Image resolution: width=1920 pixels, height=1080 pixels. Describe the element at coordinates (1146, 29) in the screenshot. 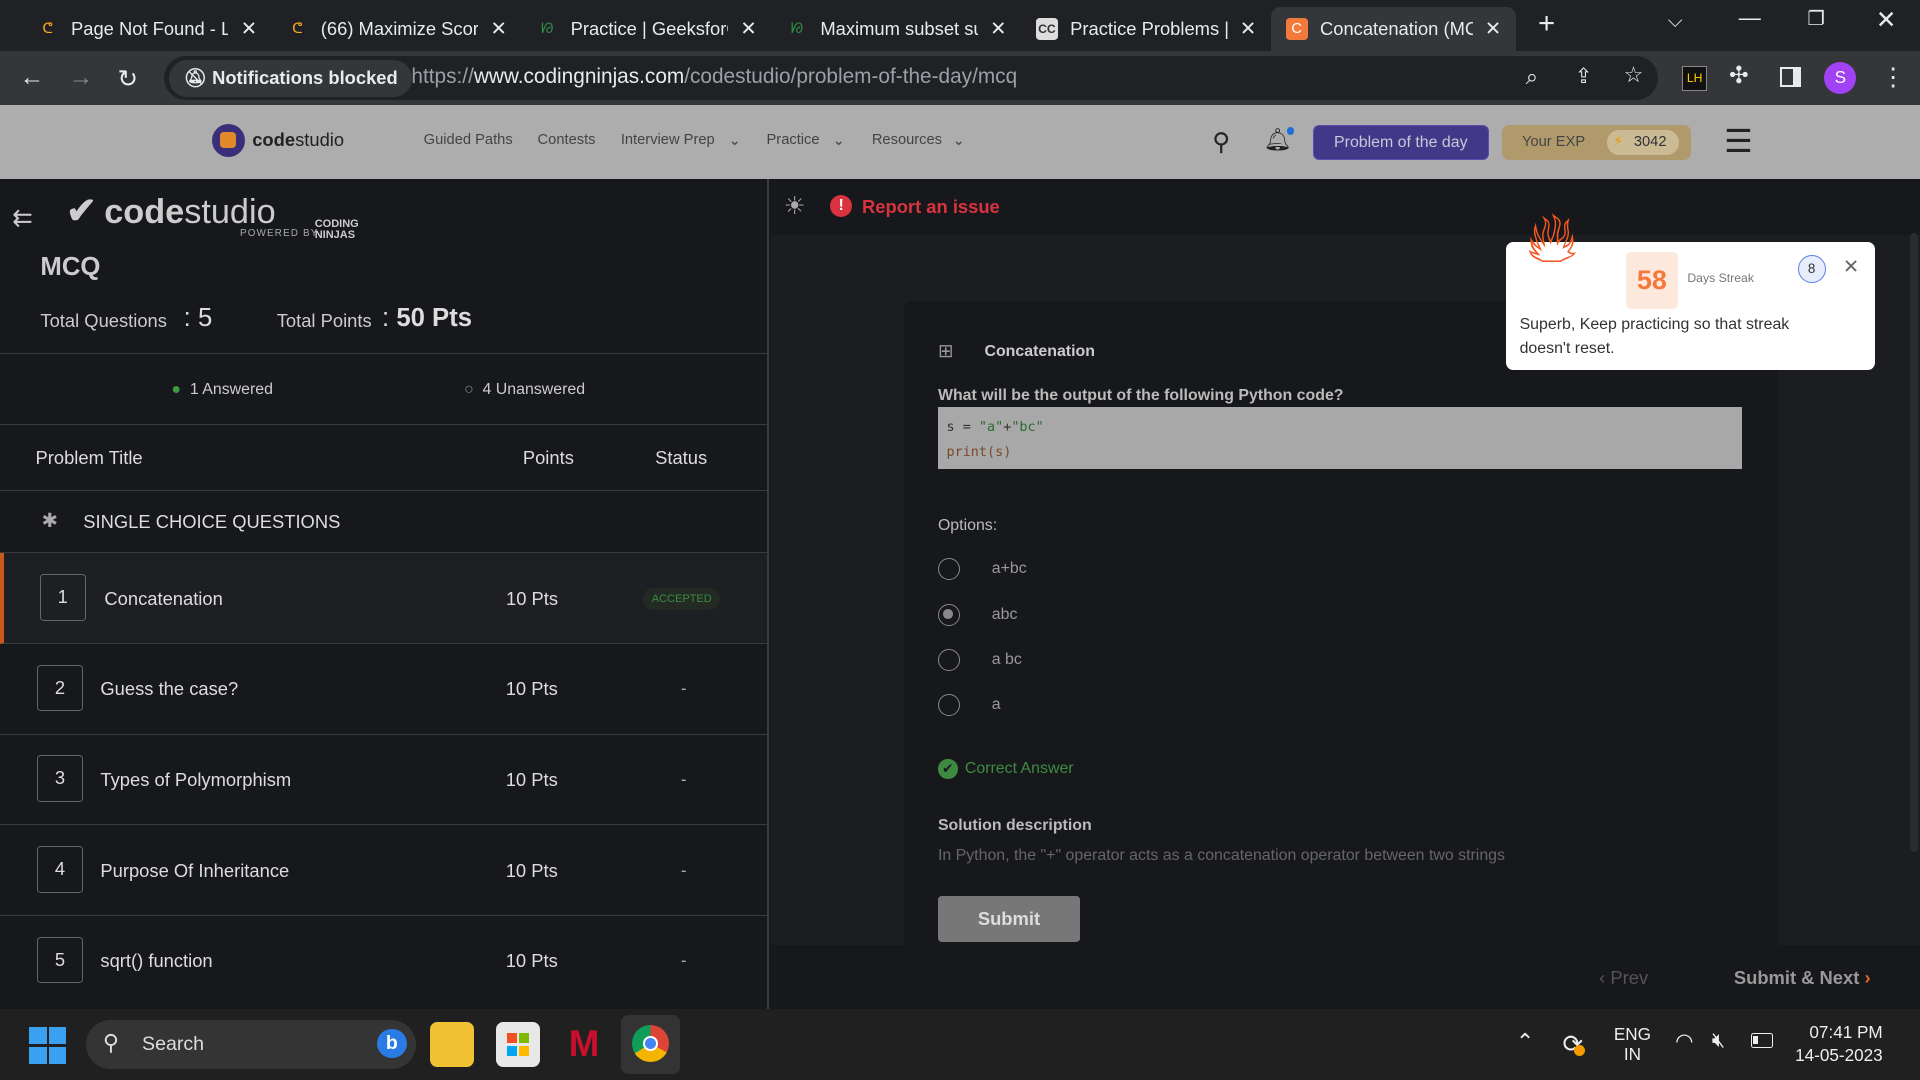

I see `tab-codechef: CC Practice Problems | CodeChef ✕` at that location.